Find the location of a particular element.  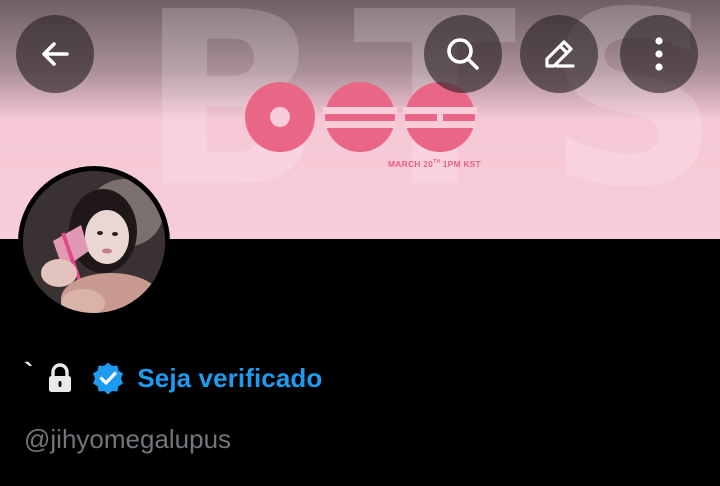

pencil-icon is located at coordinates (560, 54).